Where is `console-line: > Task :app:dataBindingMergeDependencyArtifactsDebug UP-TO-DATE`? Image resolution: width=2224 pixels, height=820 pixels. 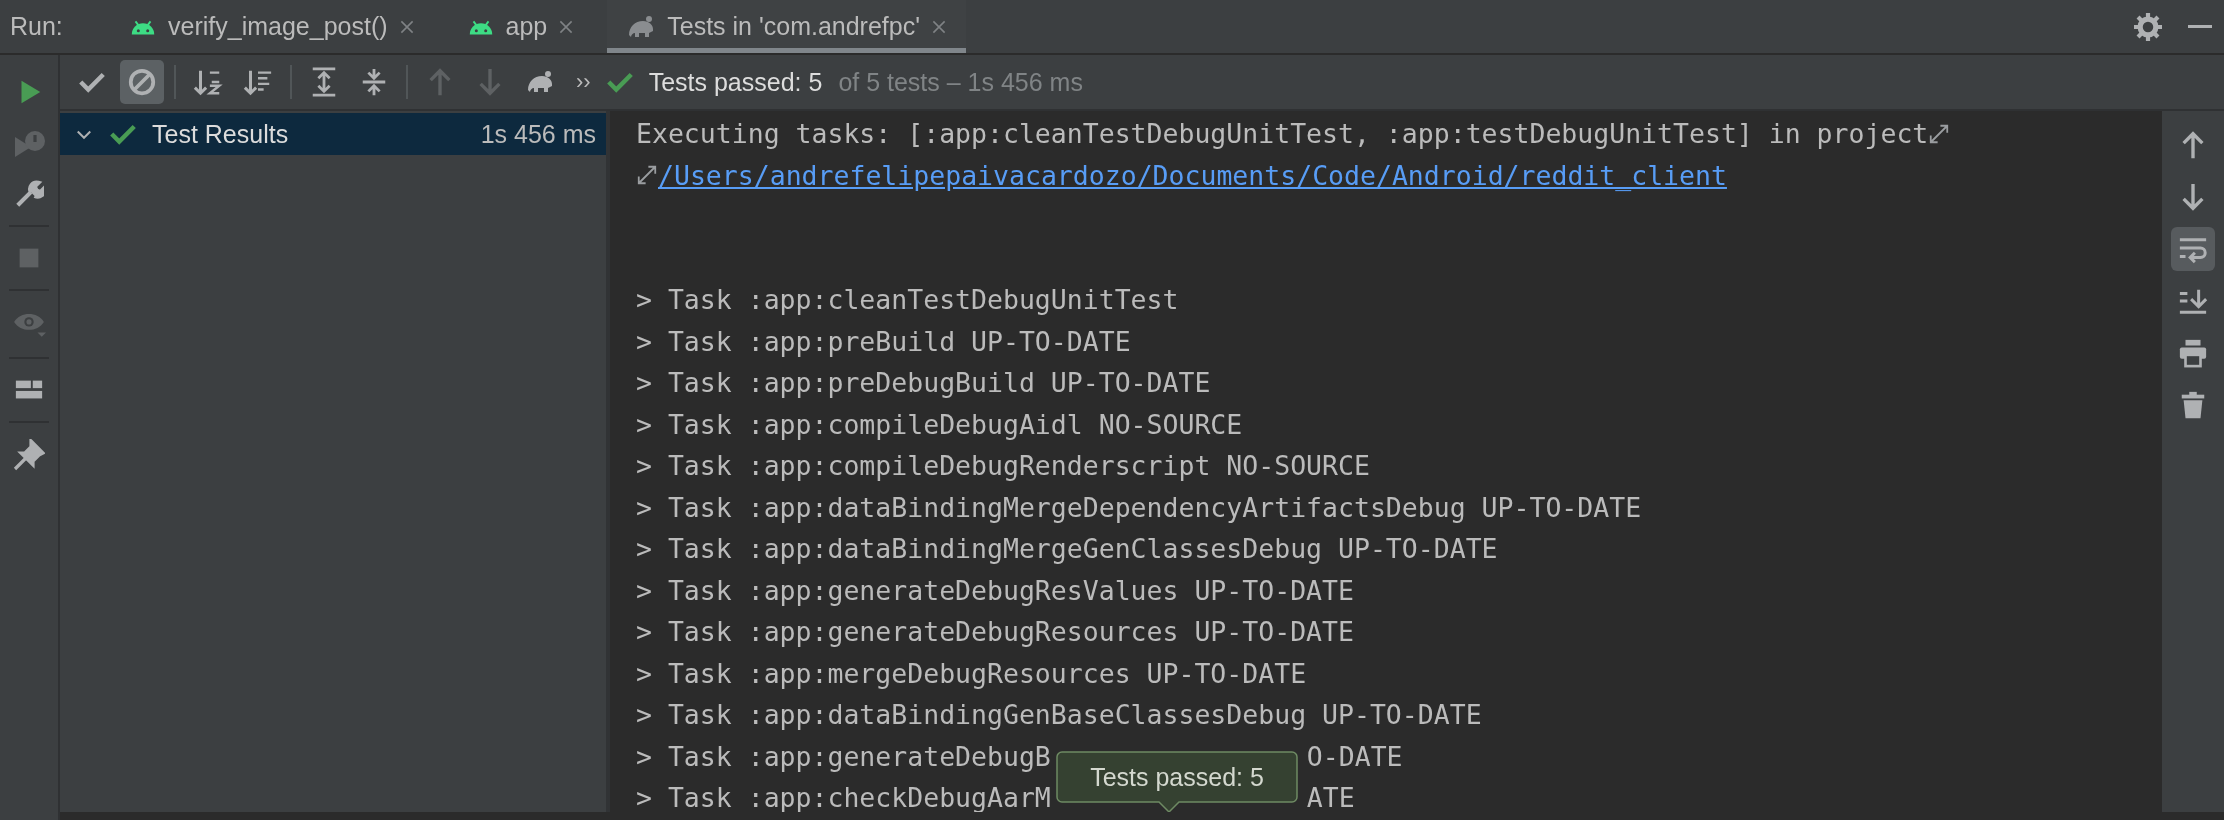 console-line: > Task :app:dataBindingMergeDependencyArtifactsDebug UP-TO-DATE is located at coordinates (1139, 507).